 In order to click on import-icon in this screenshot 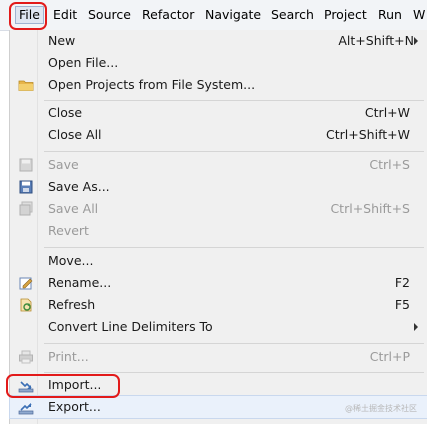, I will do `click(26, 387)`.